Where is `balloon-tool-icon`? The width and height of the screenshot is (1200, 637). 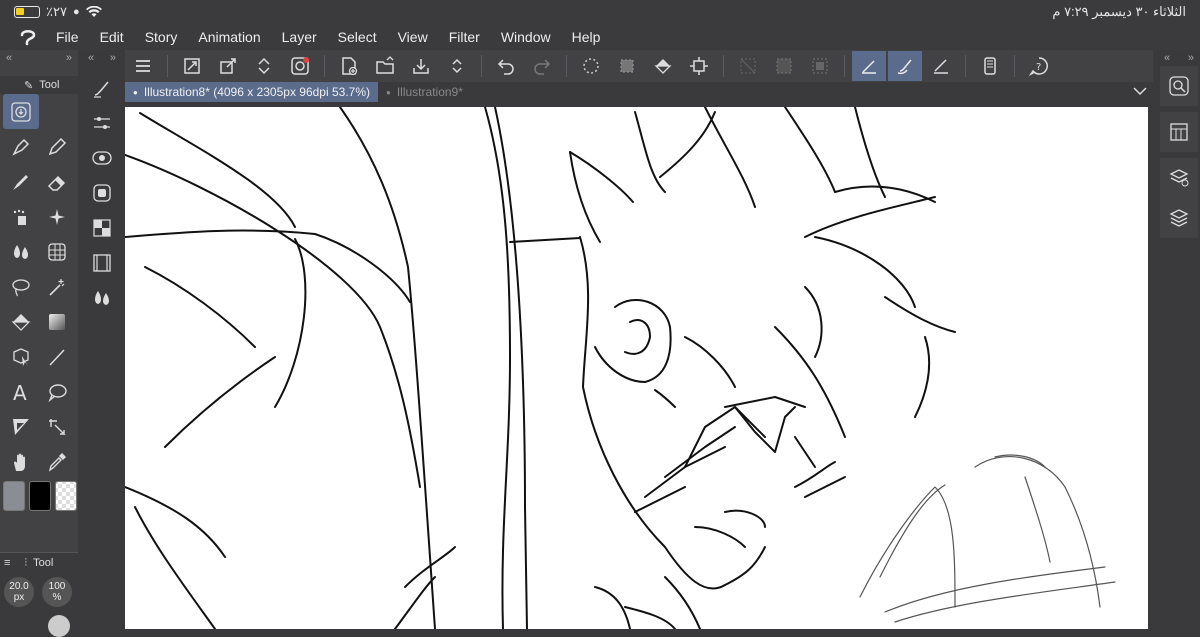 balloon-tool-icon is located at coordinates (57, 391).